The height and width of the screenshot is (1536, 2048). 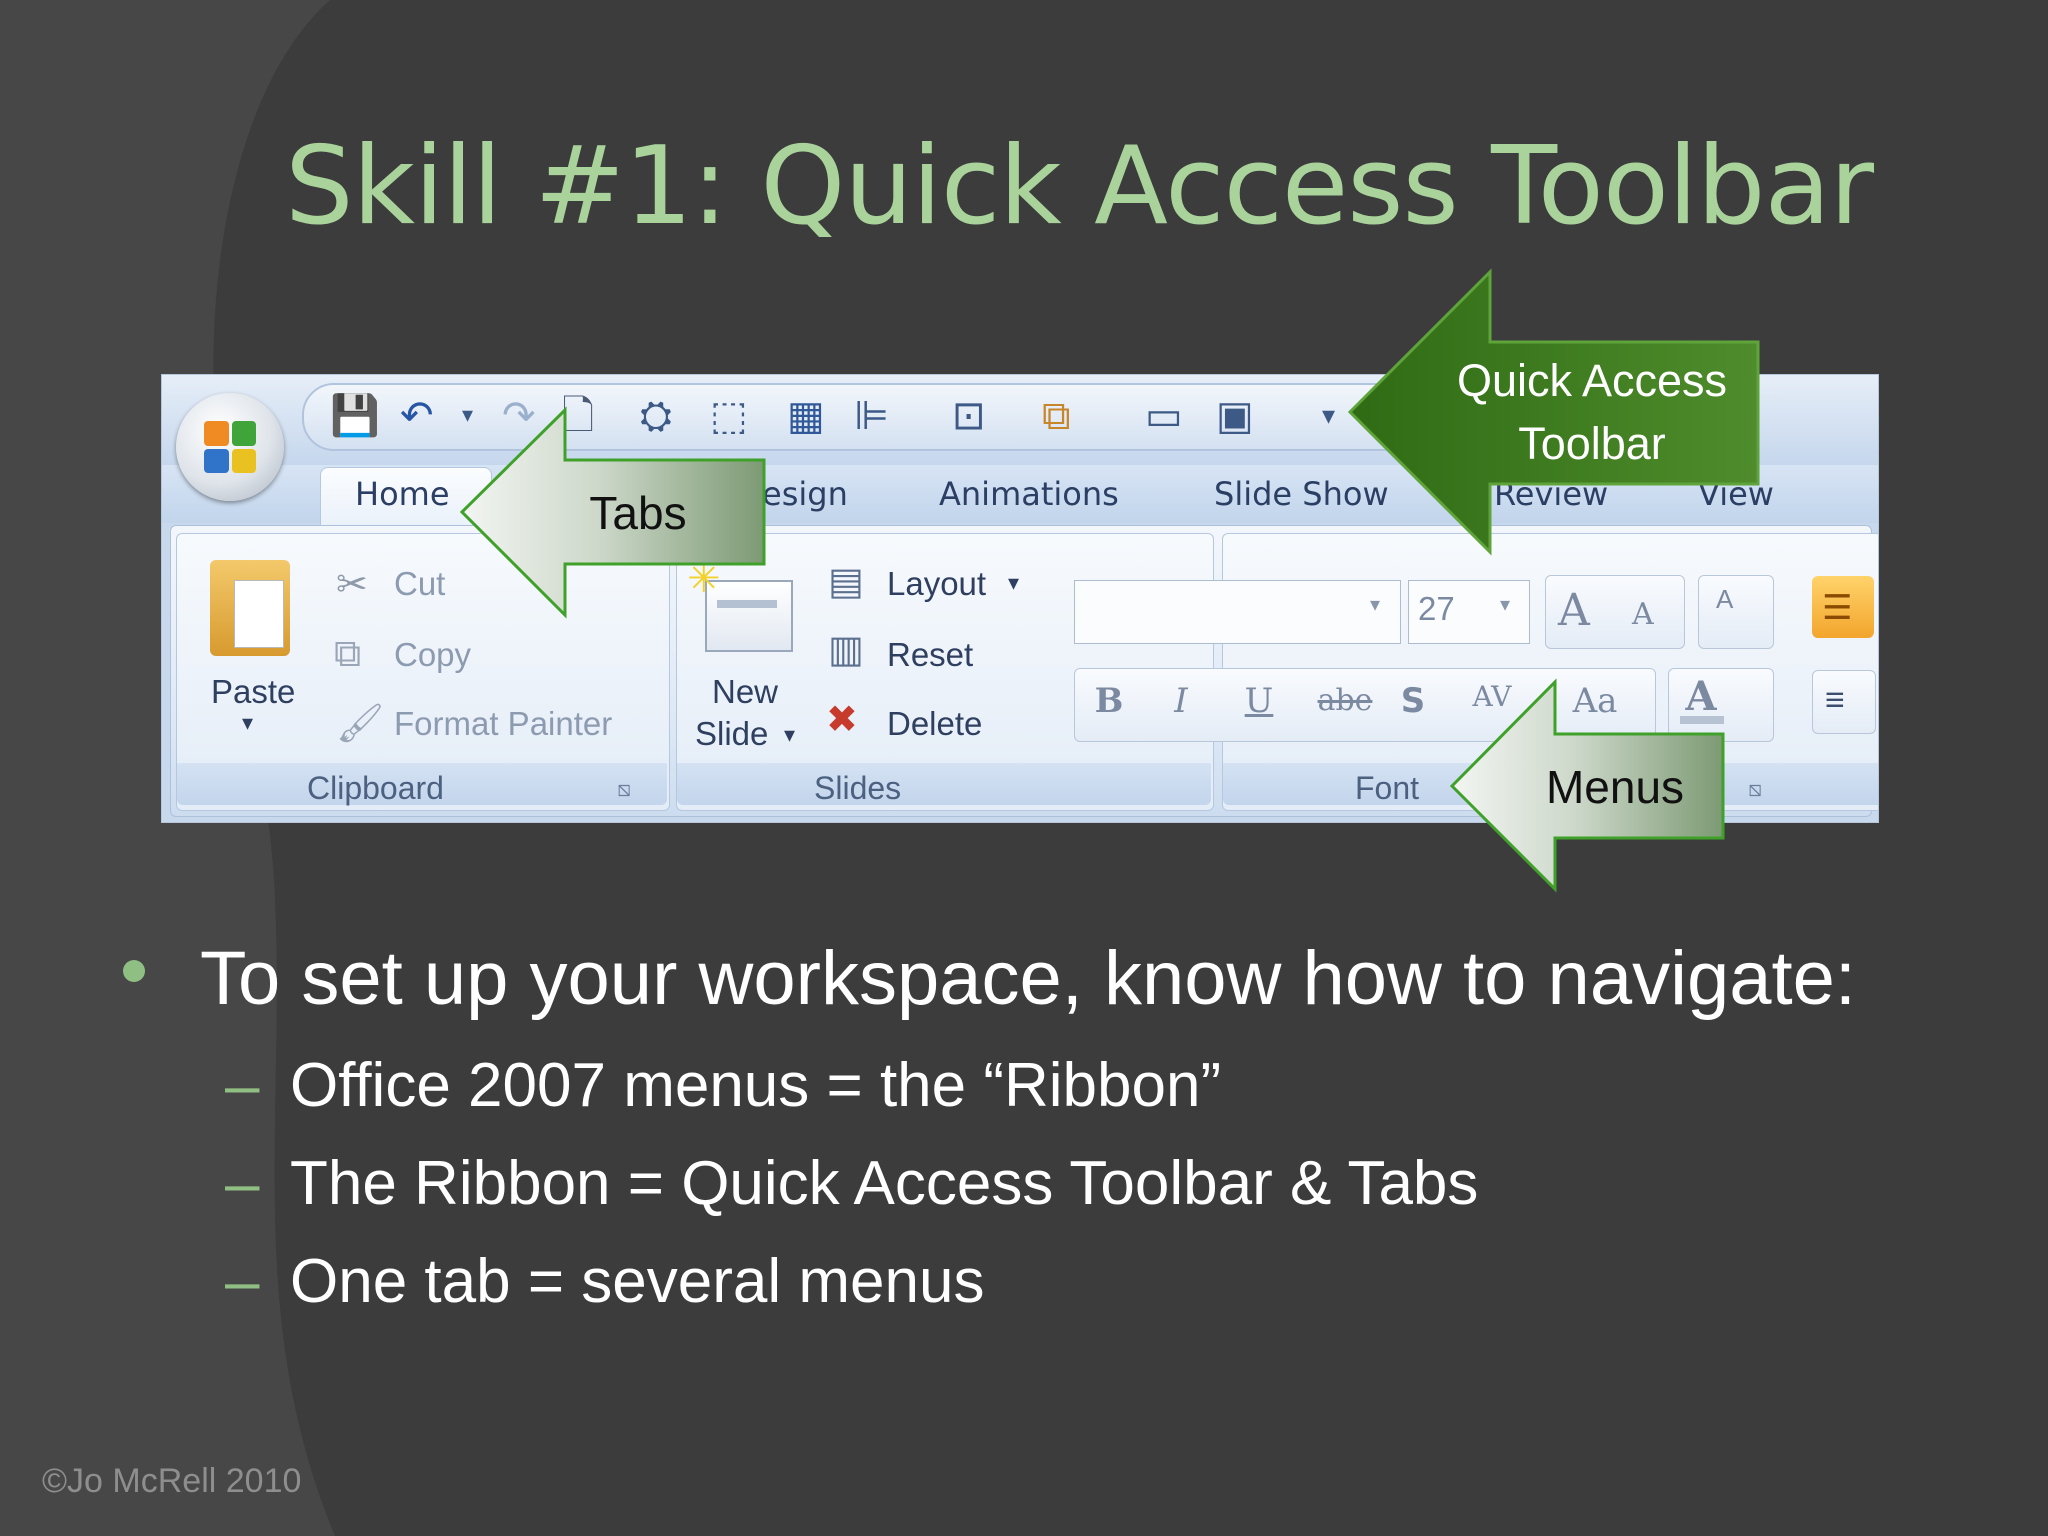 What do you see at coordinates (884, 1183) in the screenshot?
I see `sub-bullet-2: The Ribbon = Quick Access Toolbar & Tabs` at bounding box center [884, 1183].